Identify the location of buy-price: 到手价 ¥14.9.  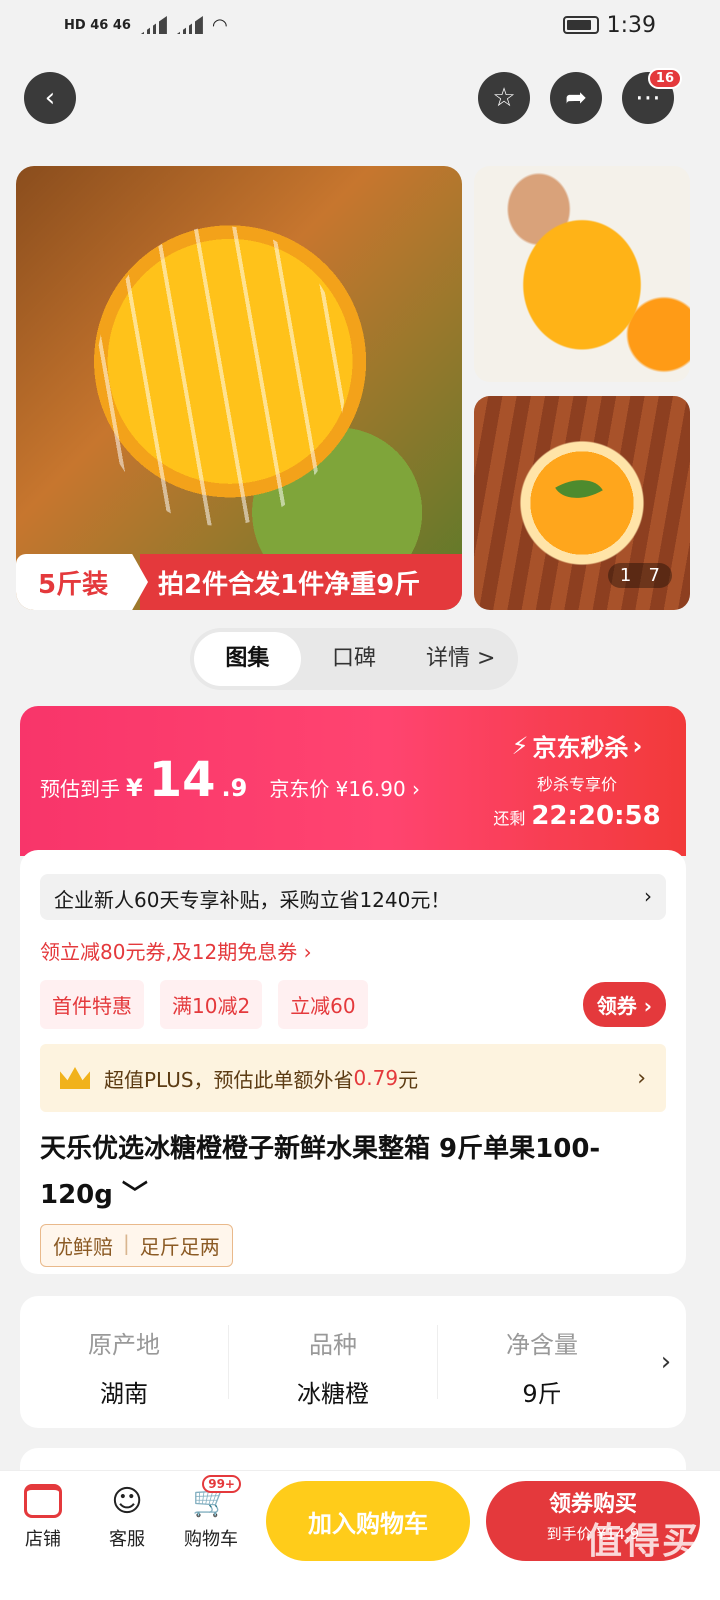
(593, 1534).